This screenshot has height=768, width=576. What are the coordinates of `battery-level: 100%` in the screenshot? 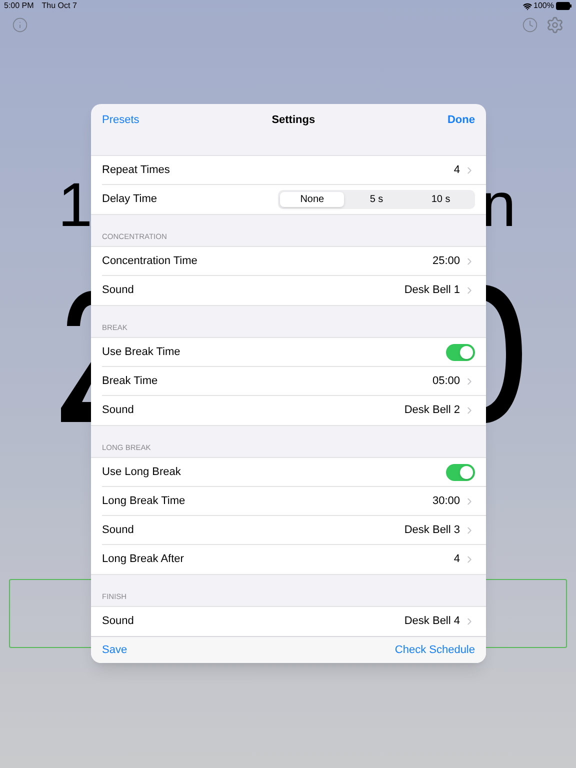 It's located at (544, 6).